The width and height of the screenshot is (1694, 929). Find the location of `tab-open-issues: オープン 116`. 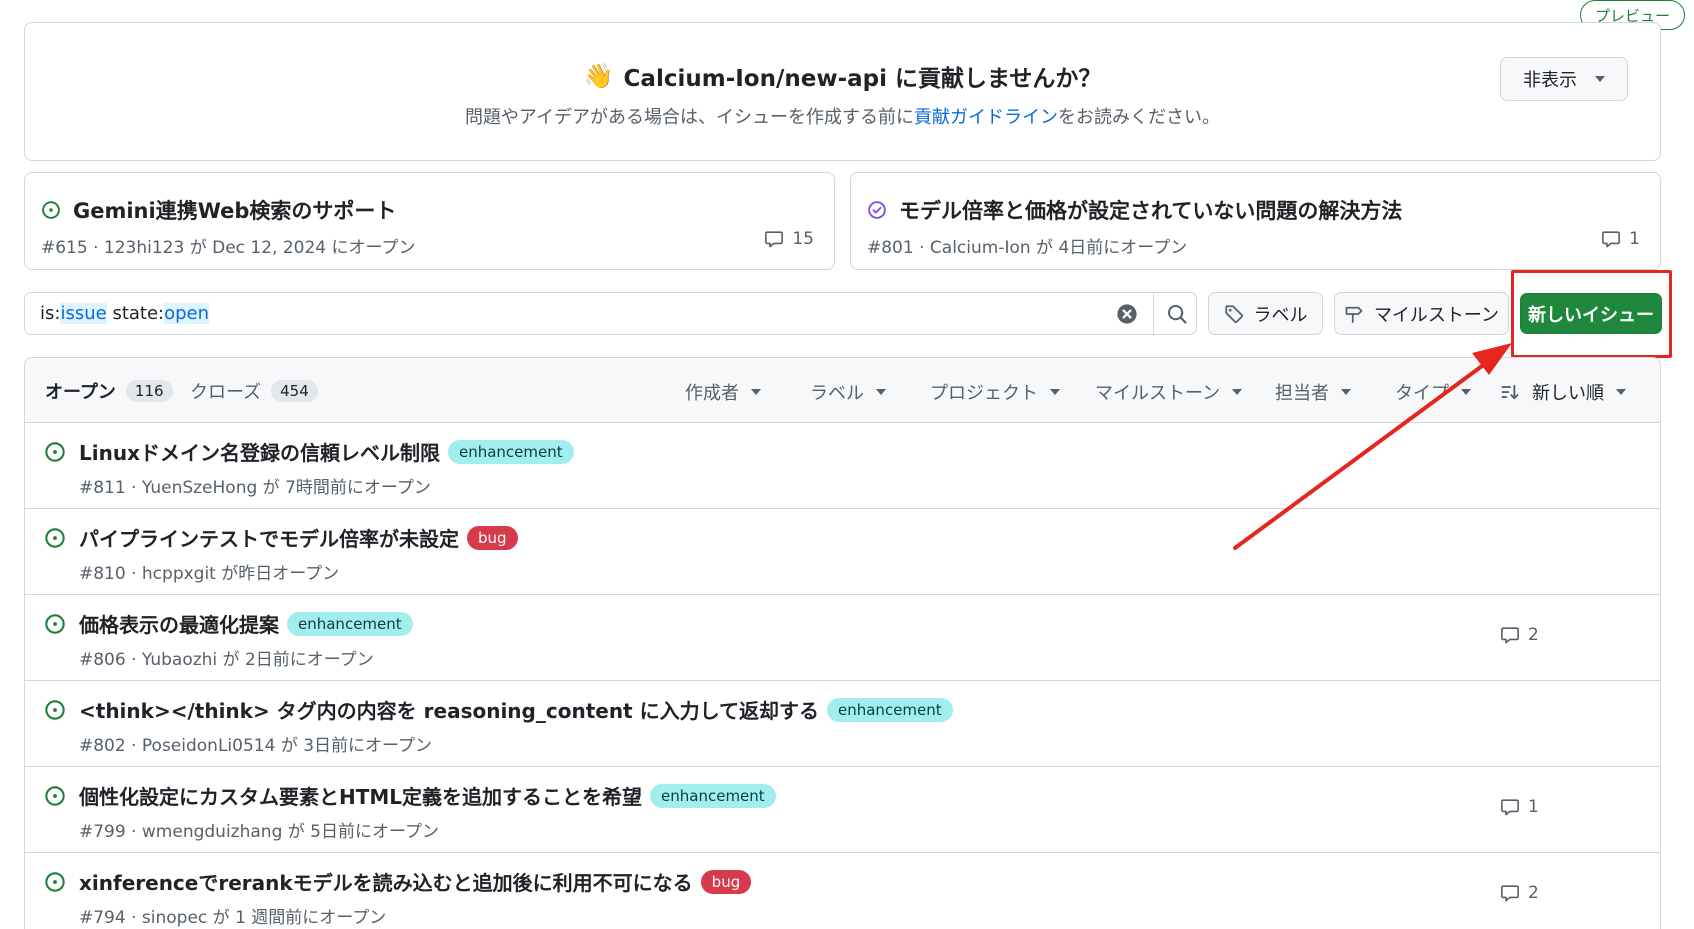

tab-open-issues: オープン 116 is located at coordinates (109, 391).